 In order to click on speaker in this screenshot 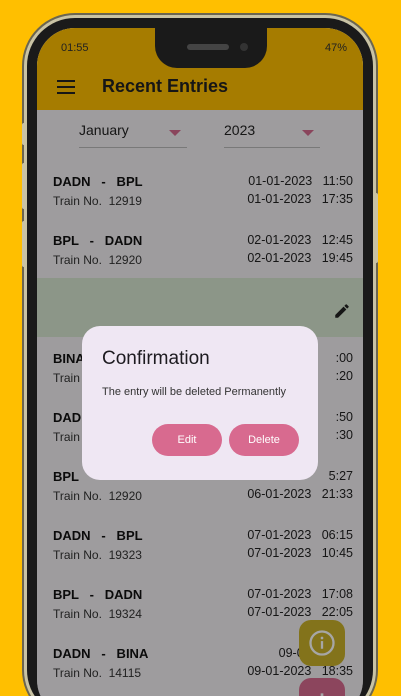, I will do `click(208, 47)`.